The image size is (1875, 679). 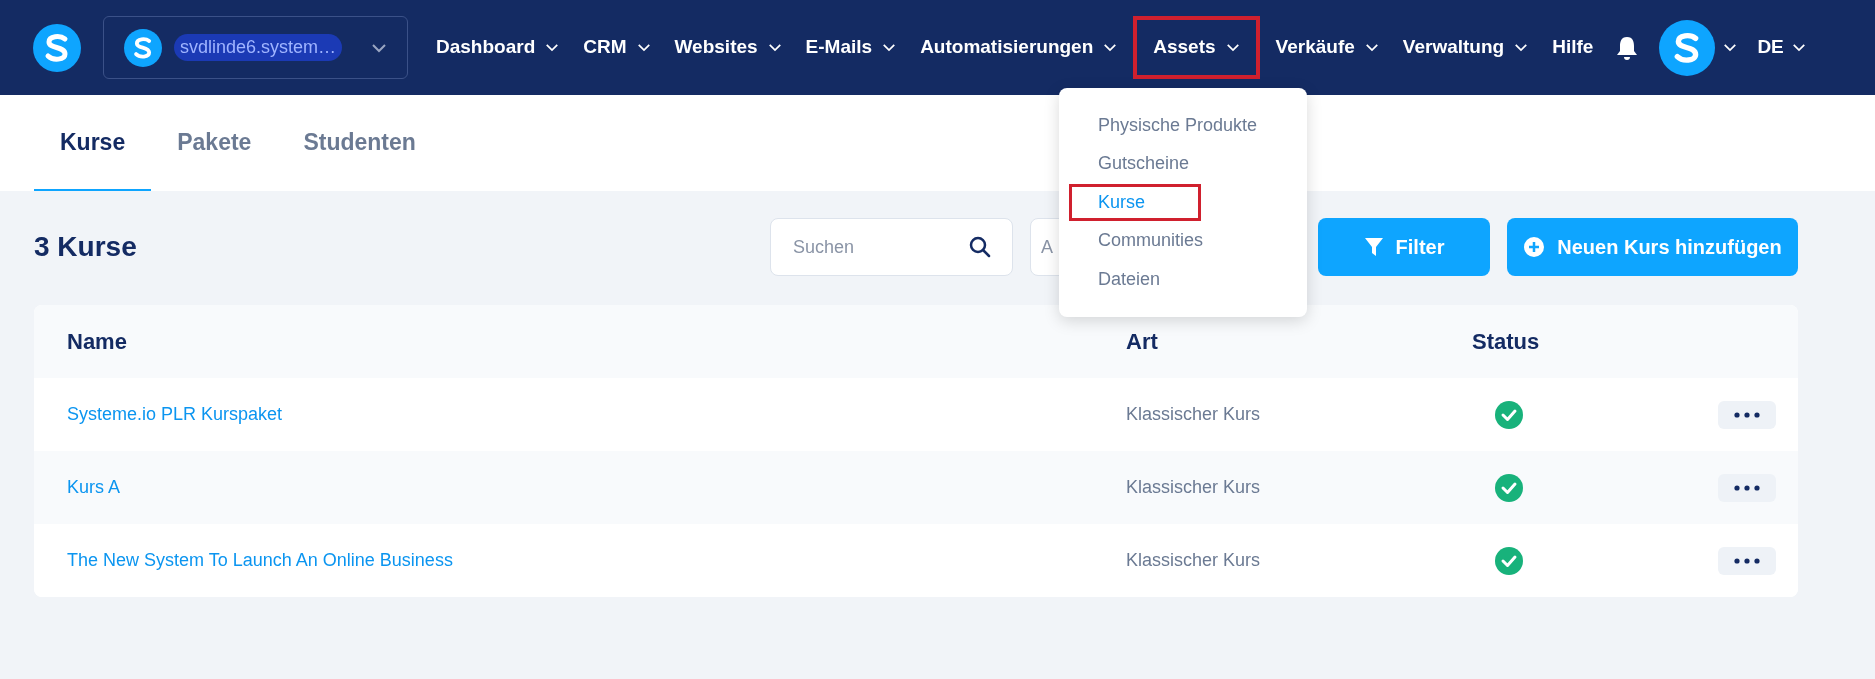 What do you see at coordinates (498, 47) in the screenshot?
I see `nav-menu-item: Dashboard` at bounding box center [498, 47].